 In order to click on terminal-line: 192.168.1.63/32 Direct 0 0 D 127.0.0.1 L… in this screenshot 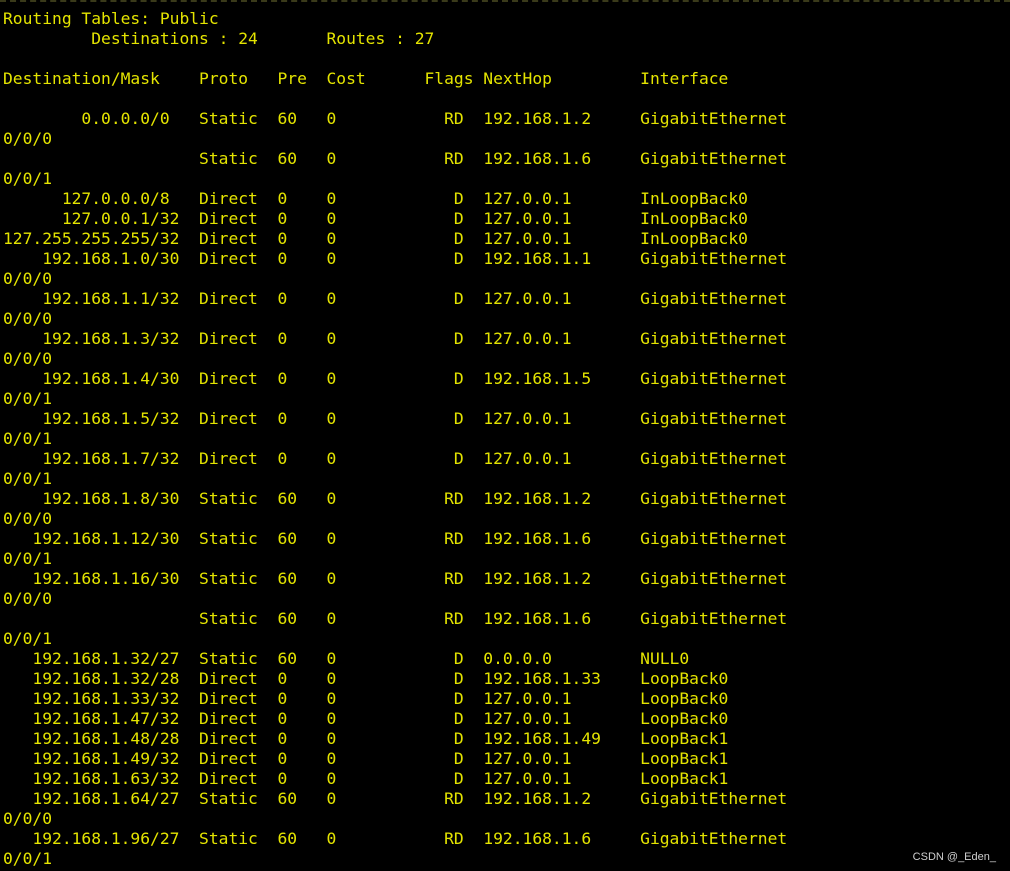, I will do `click(366, 778)`.